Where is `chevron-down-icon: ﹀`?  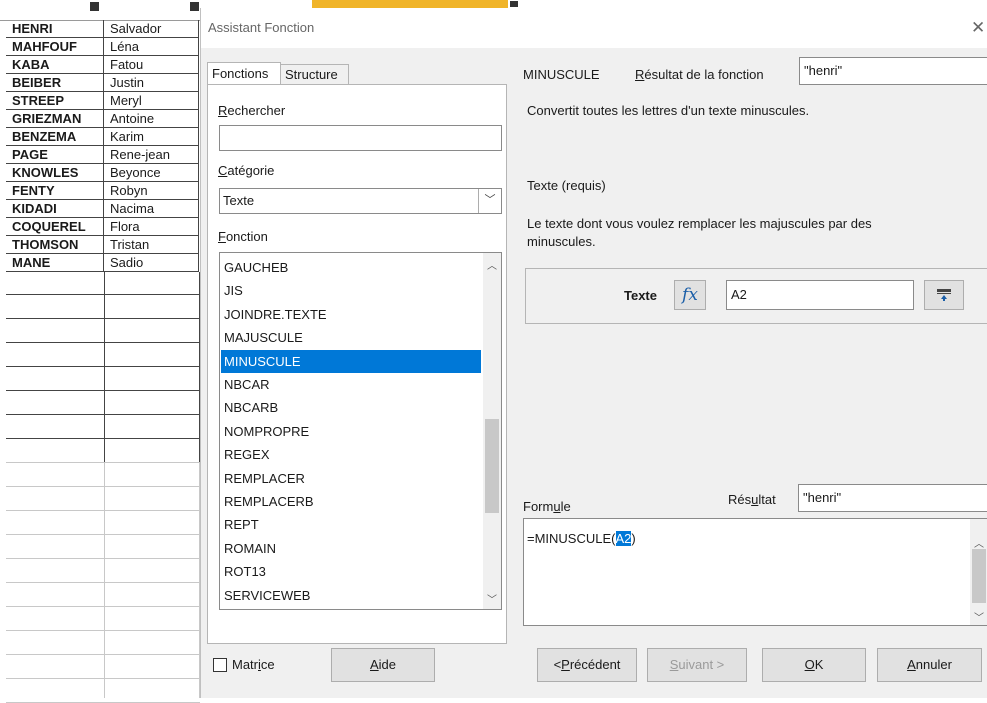 chevron-down-icon: ﹀ is located at coordinates (489, 201).